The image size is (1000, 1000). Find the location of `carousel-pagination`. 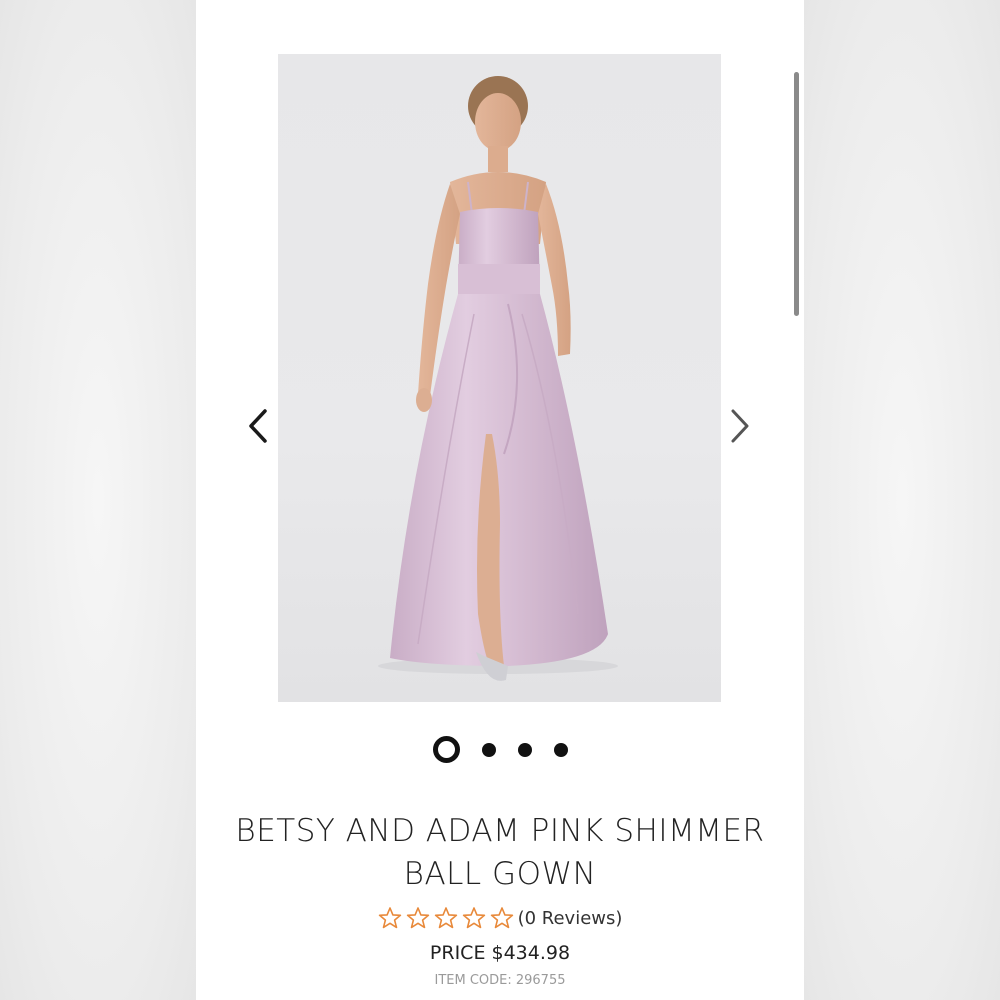

carousel-pagination is located at coordinates (500, 749).